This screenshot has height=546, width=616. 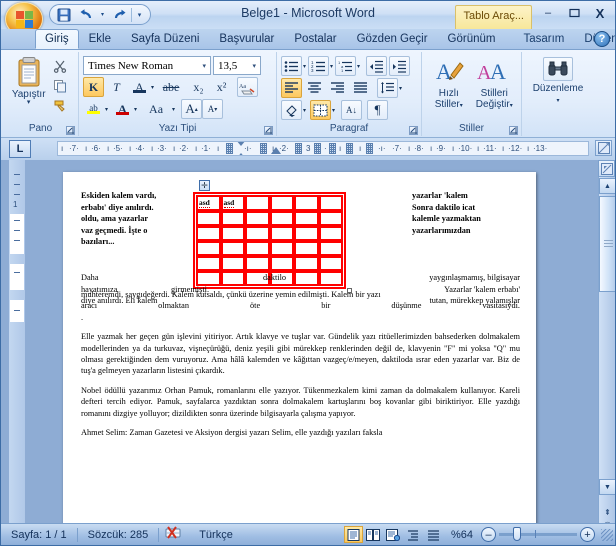 What do you see at coordinates (449, 88) in the screenshot?
I see `quick-styles-button: A Hızlı Stiller▾` at bounding box center [449, 88].